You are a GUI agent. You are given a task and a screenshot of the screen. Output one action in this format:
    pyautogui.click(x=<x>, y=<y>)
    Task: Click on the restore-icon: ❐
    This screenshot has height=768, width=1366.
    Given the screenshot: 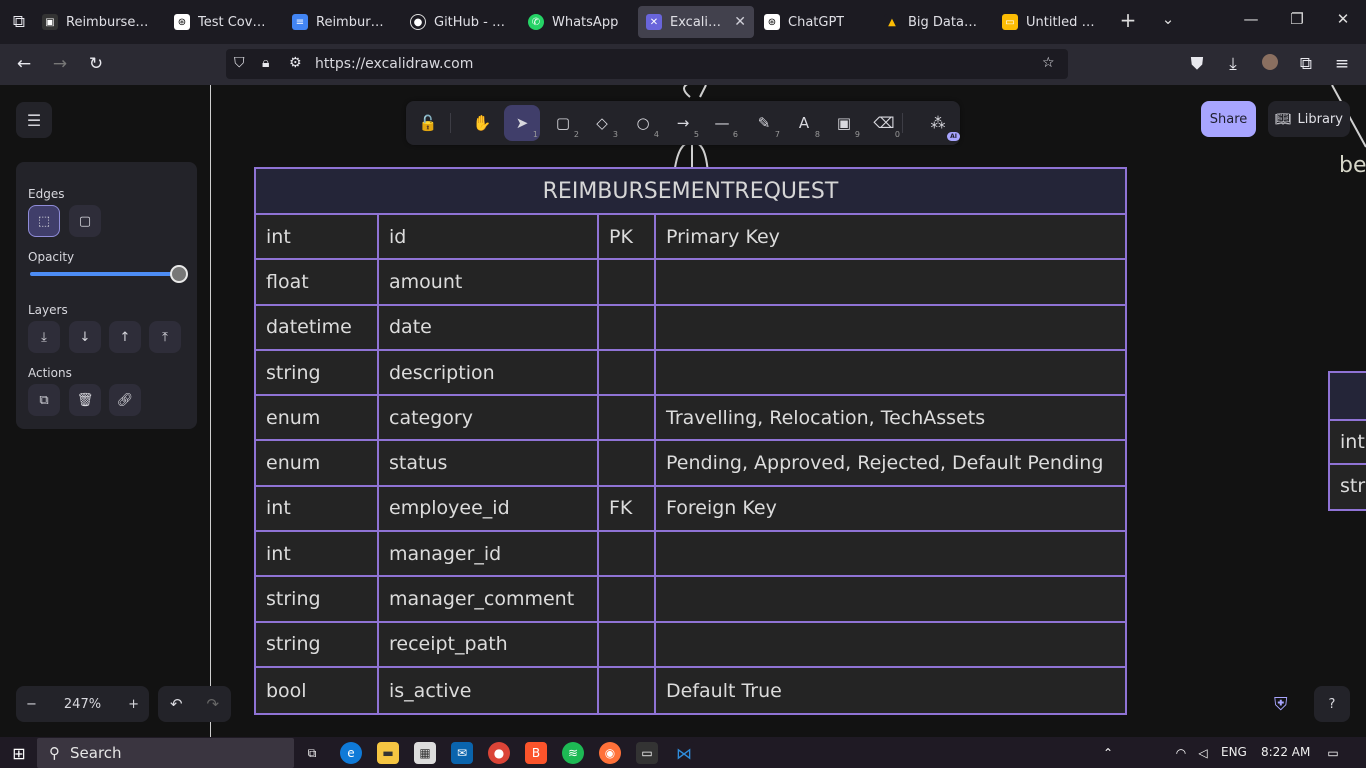 What is the action you would take?
    pyautogui.click(x=1297, y=19)
    